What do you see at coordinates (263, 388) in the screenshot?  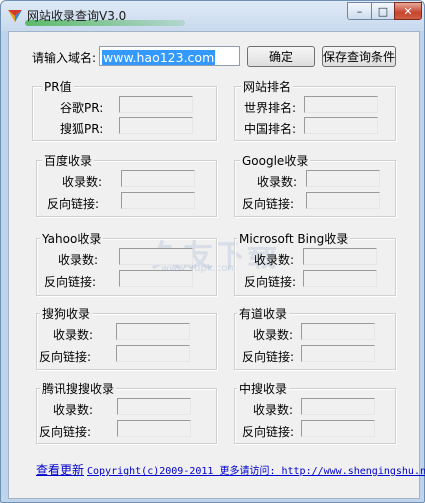 I see `zhongsou-group-title: 中搜收录` at bounding box center [263, 388].